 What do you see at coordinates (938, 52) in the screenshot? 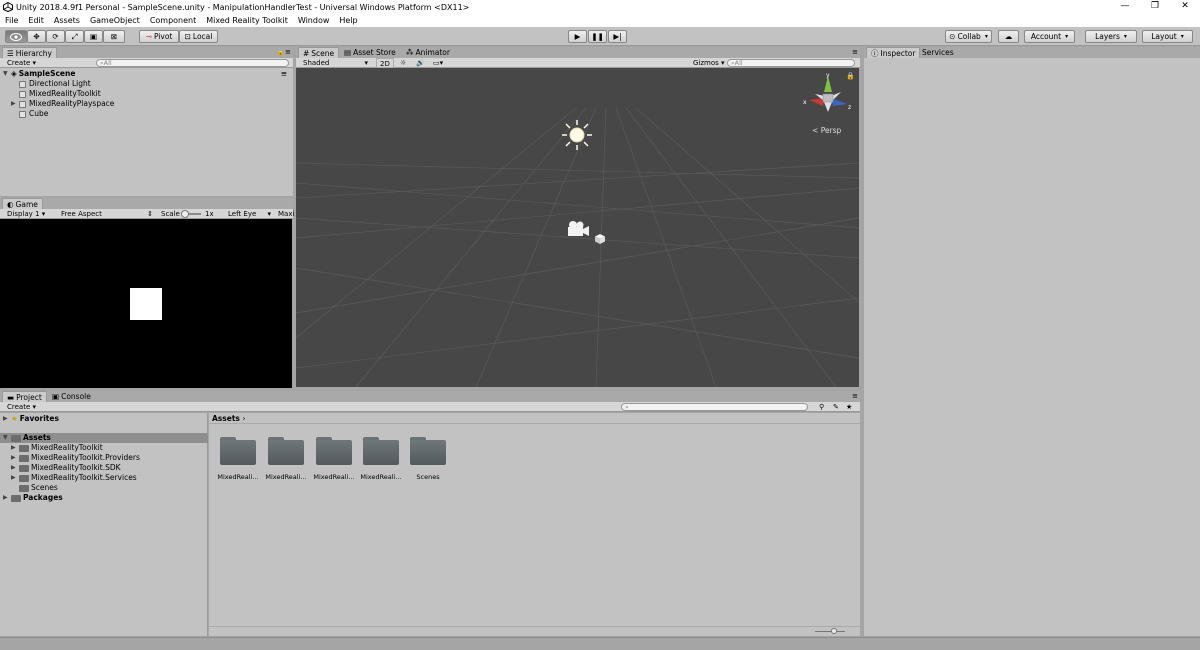
I see `tab-services: Services` at bounding box center [938, 52].